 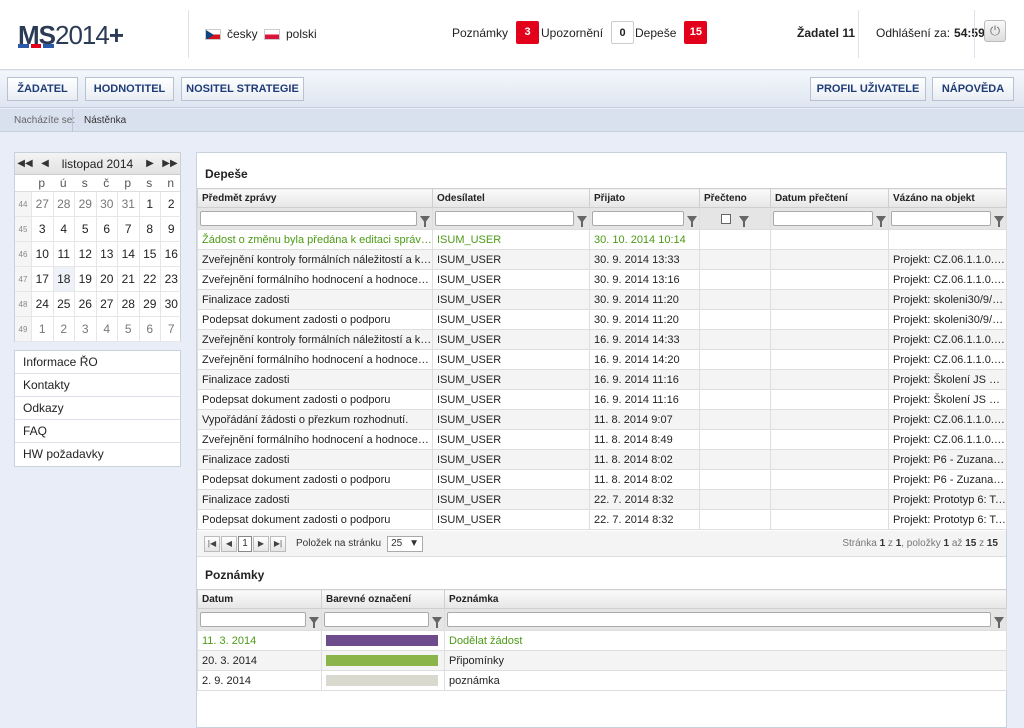 I want to click on calendar-day: 17, so click(x=42, y=279).